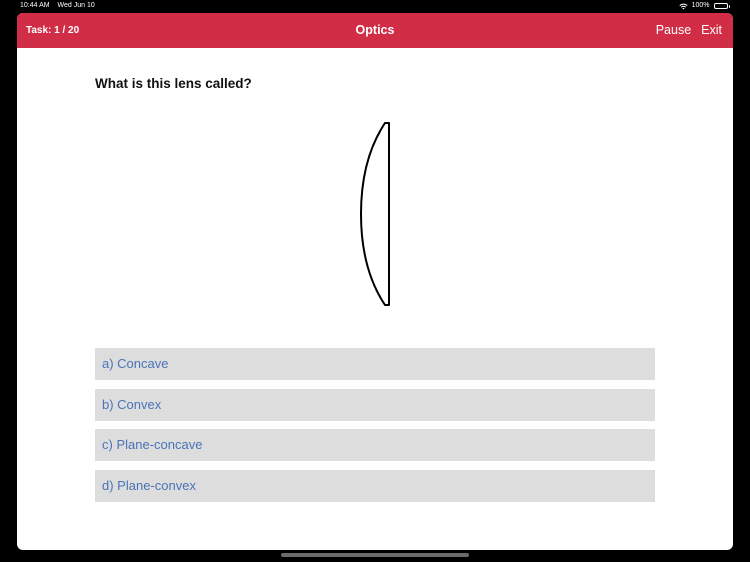  Describe the element at coordinates (76, 5) in the screenshot. I see `status-date: Wed Jun 10` at that location.